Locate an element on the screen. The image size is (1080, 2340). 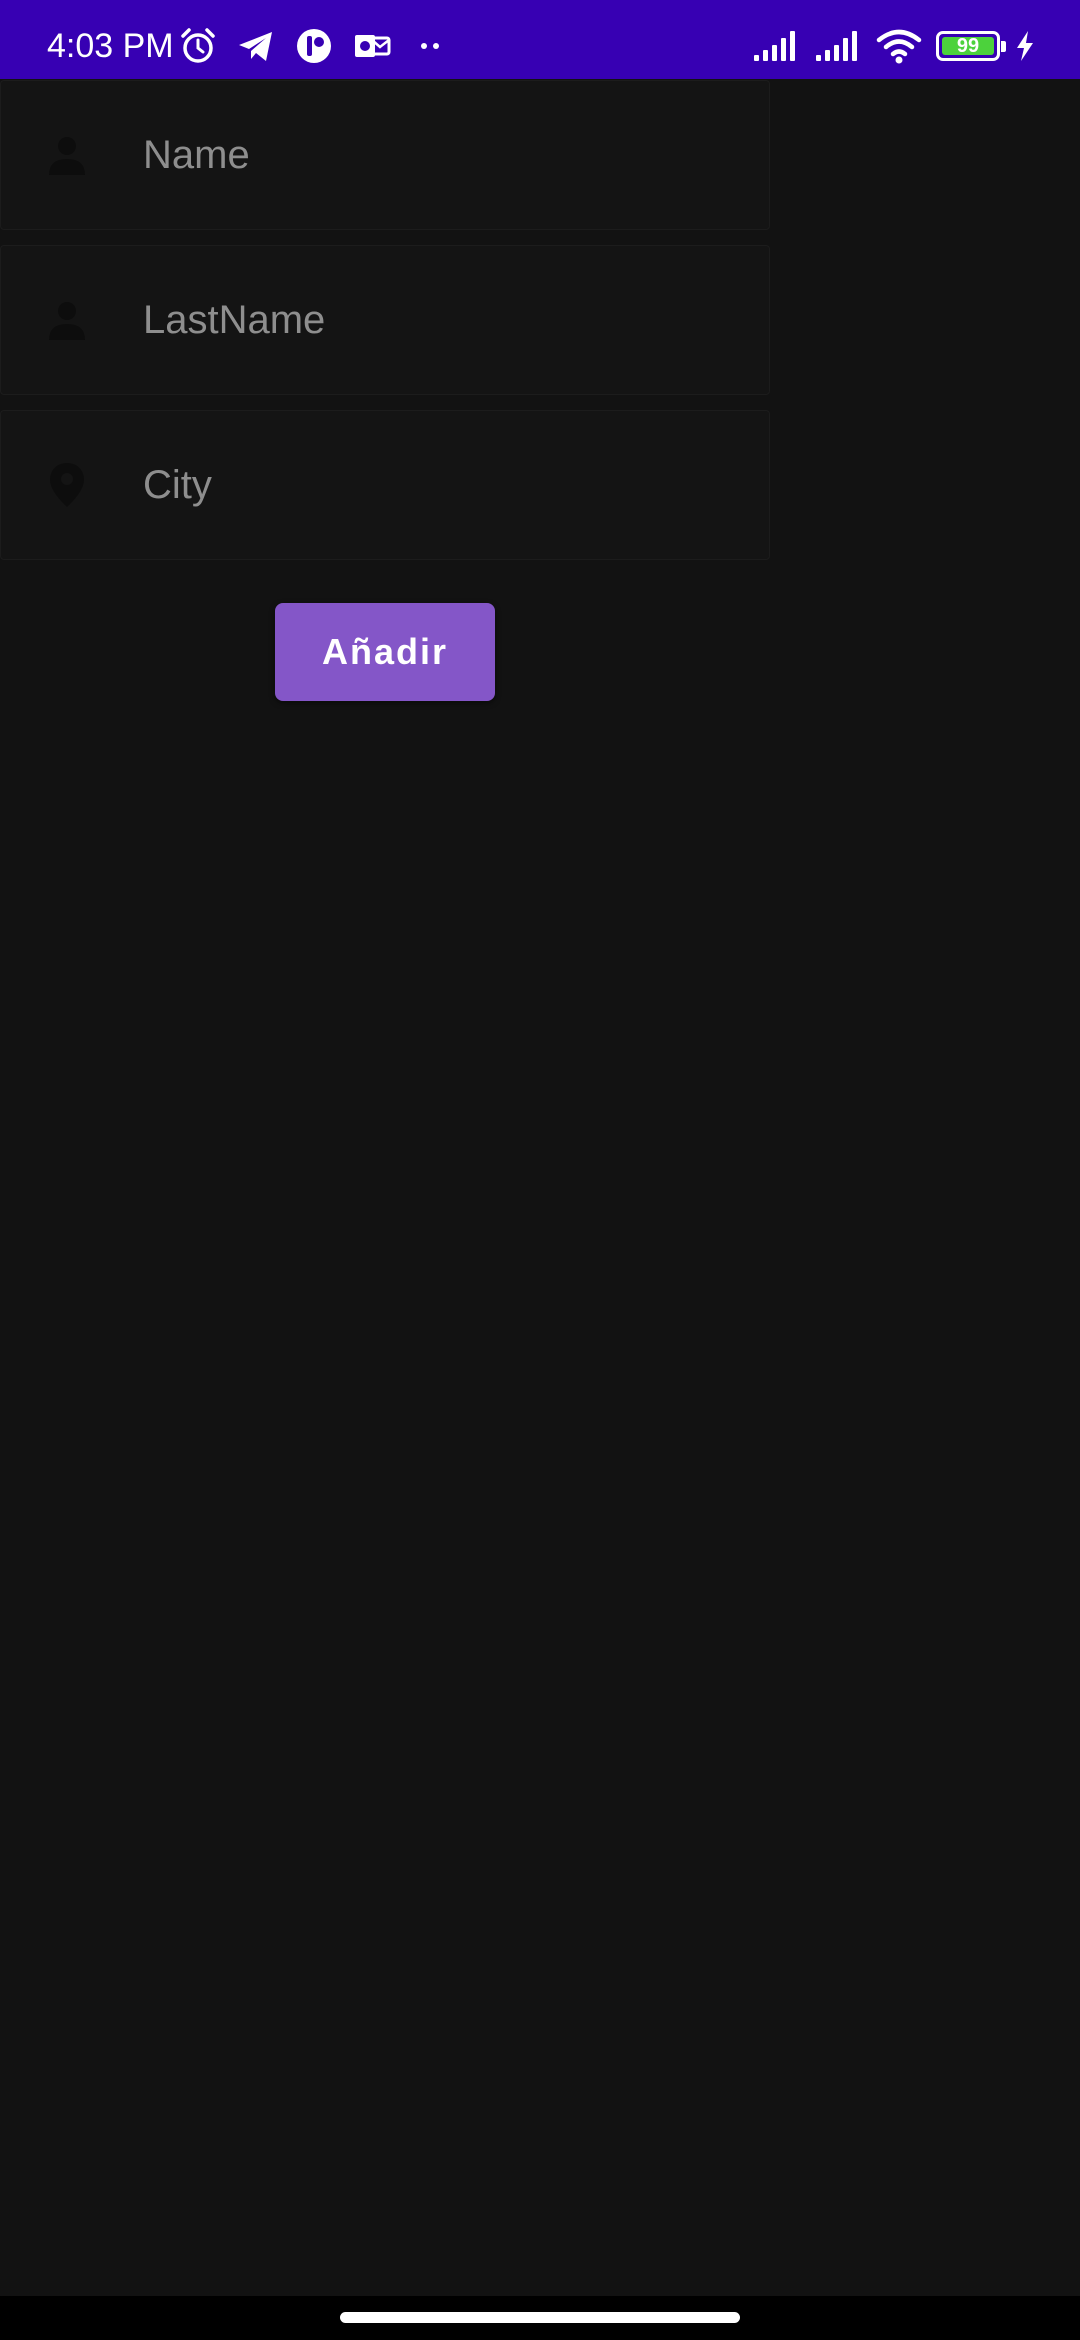
battery-level: 99 is located at coordinates (968, 46).